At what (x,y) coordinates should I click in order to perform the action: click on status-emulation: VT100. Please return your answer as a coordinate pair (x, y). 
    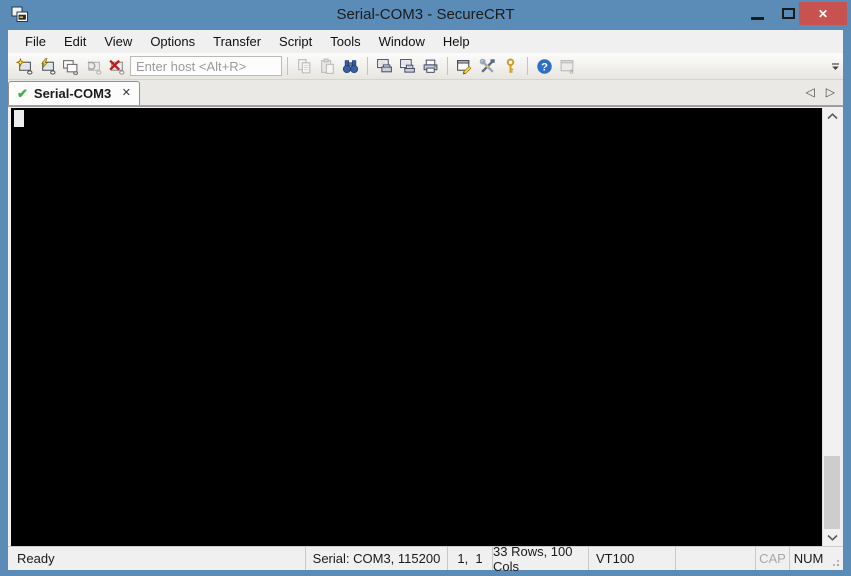
    Looking at the image, I should click on (631, 558).